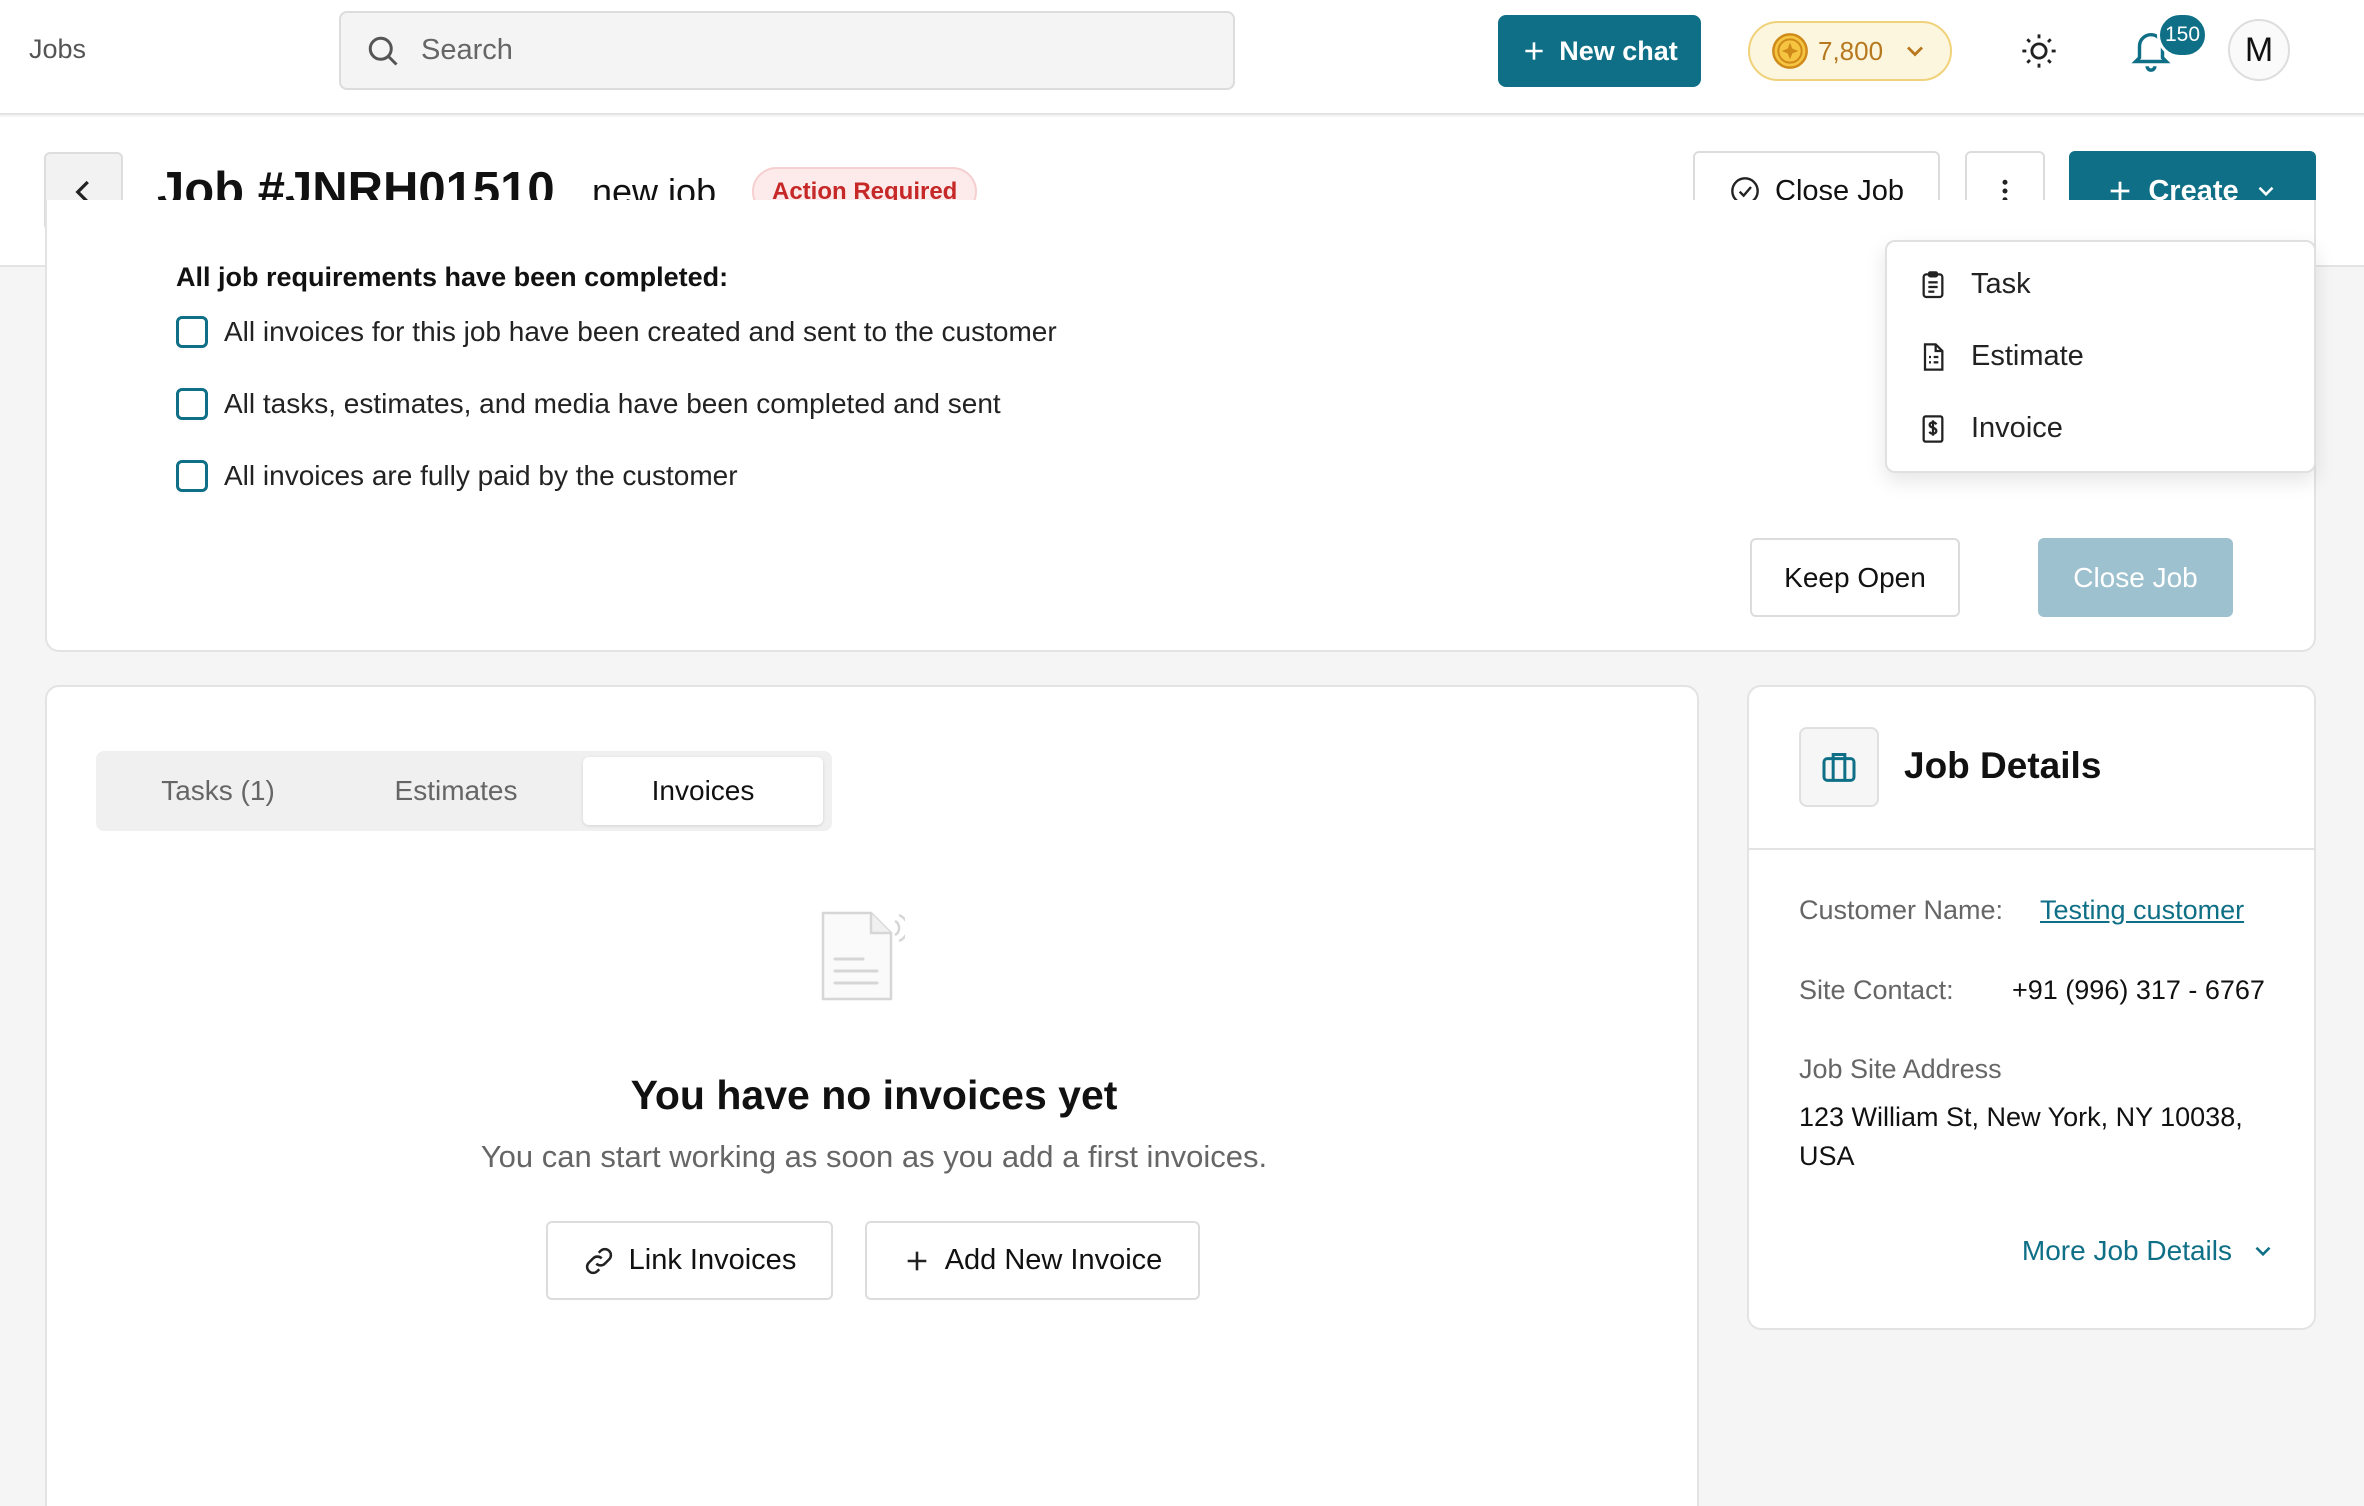  I want to click on menu-item-label: Estimate, so click(2027, 356).